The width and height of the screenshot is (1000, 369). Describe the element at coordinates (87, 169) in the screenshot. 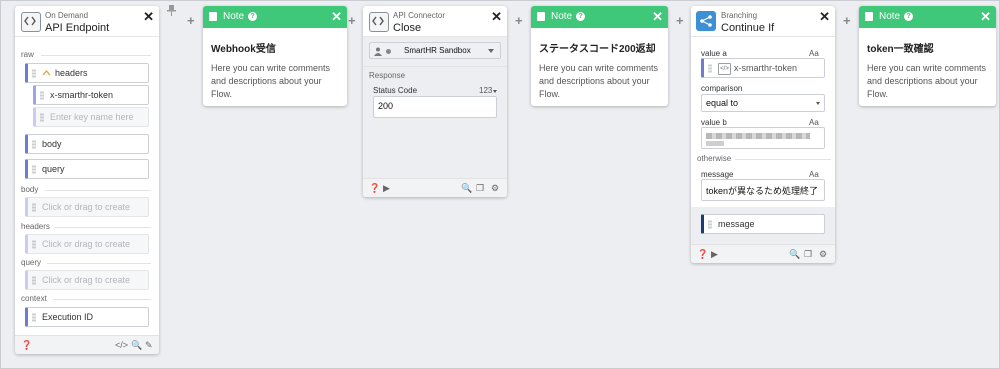

I see `query-field: query` at that location.